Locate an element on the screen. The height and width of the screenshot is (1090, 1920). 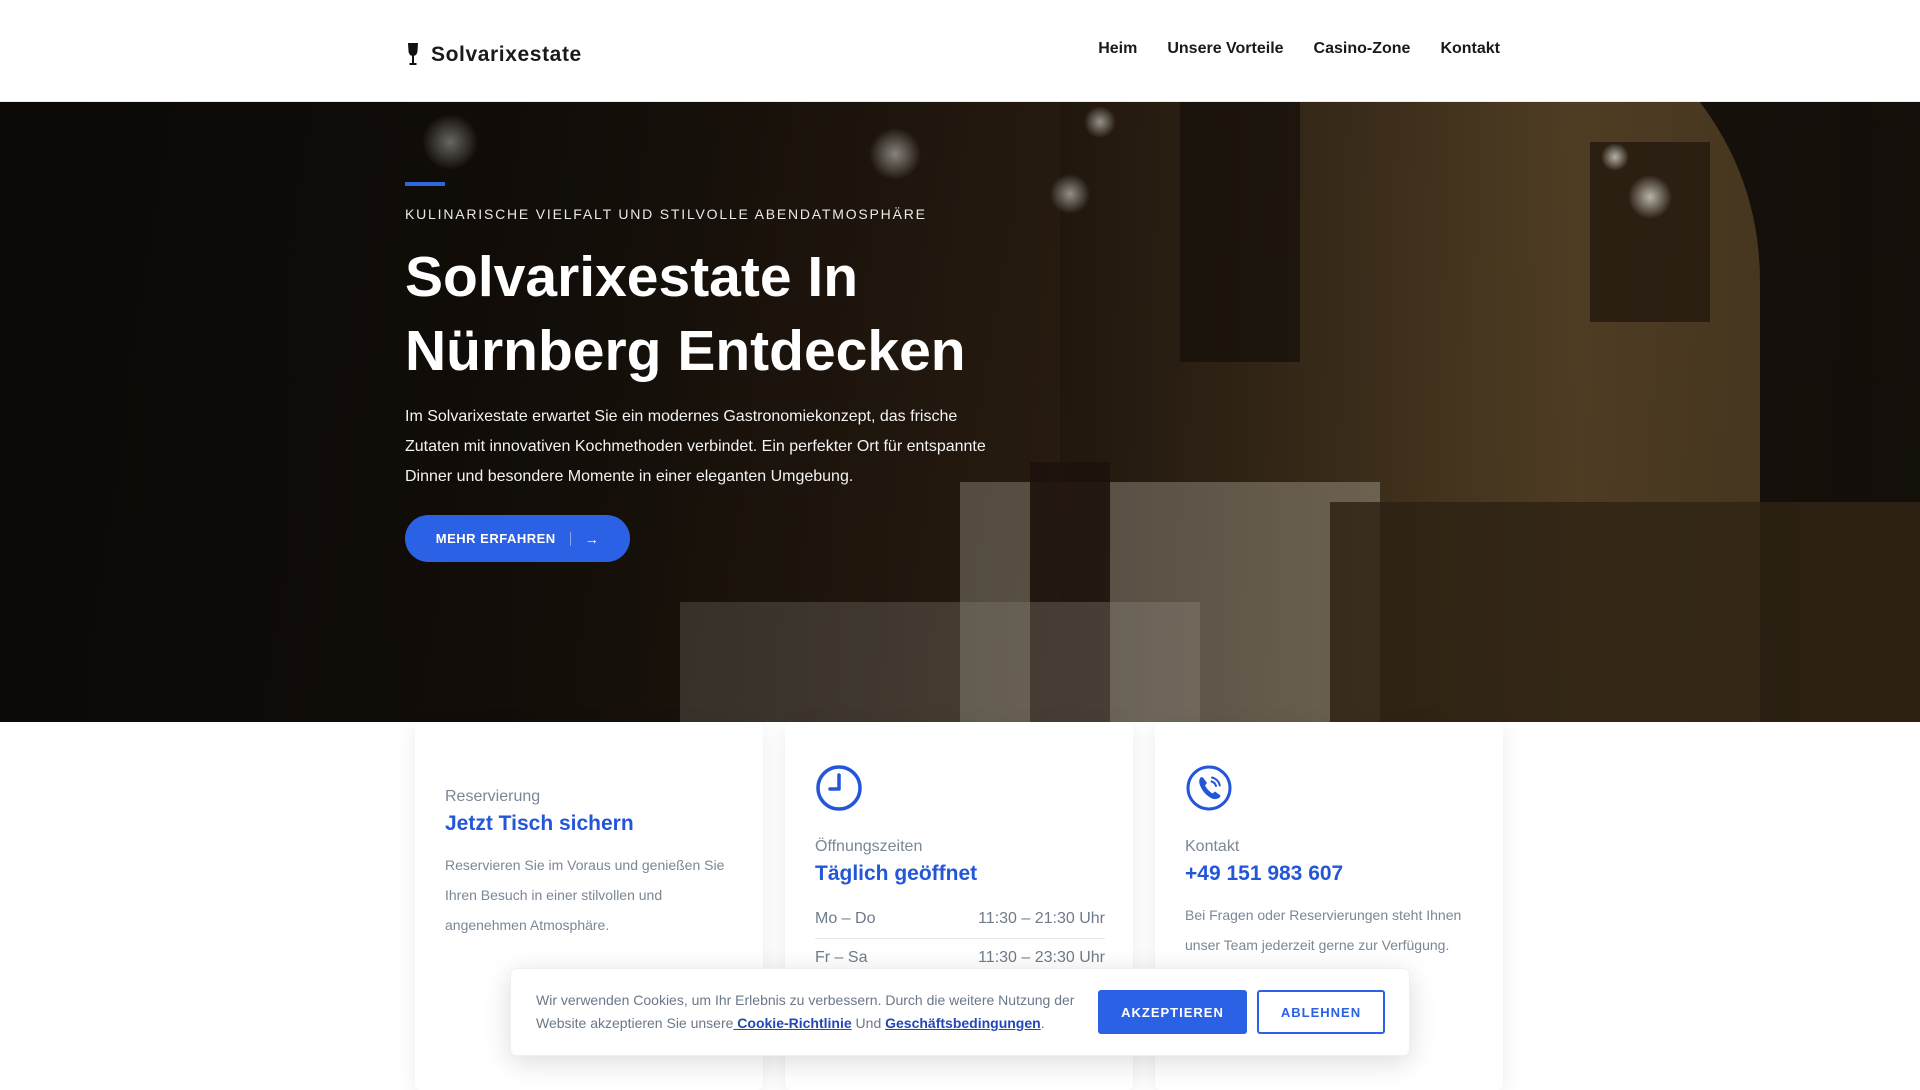
phone-icon is located at coordinates (1209, 788).